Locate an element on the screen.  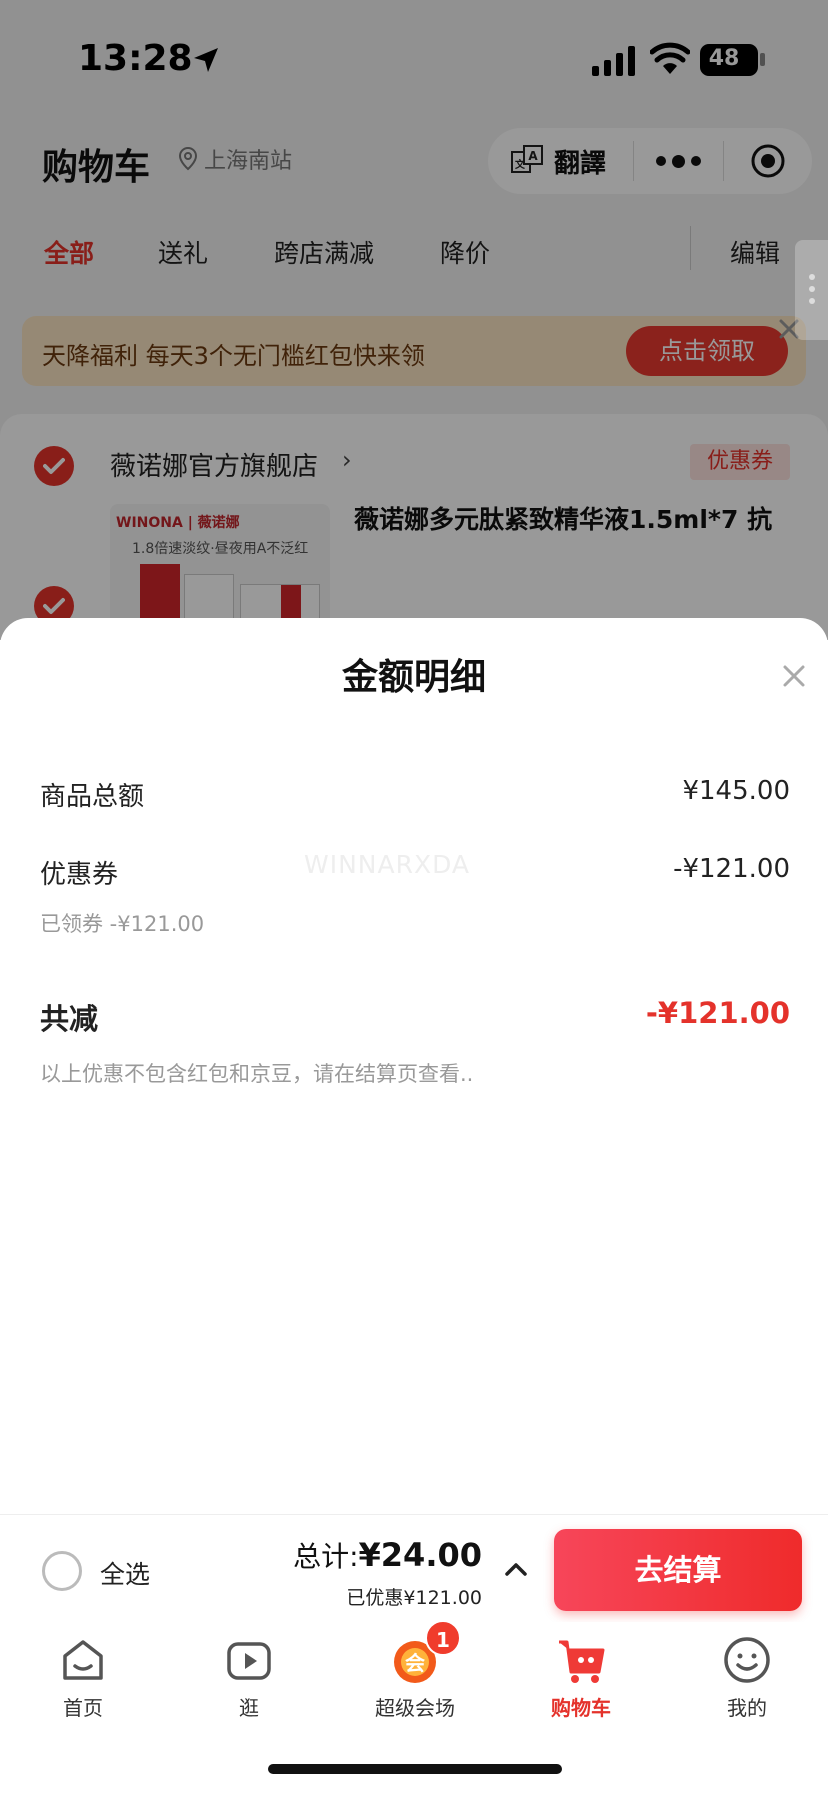
total-reduce-label: 共减 is located at coordinates (69, 1019).